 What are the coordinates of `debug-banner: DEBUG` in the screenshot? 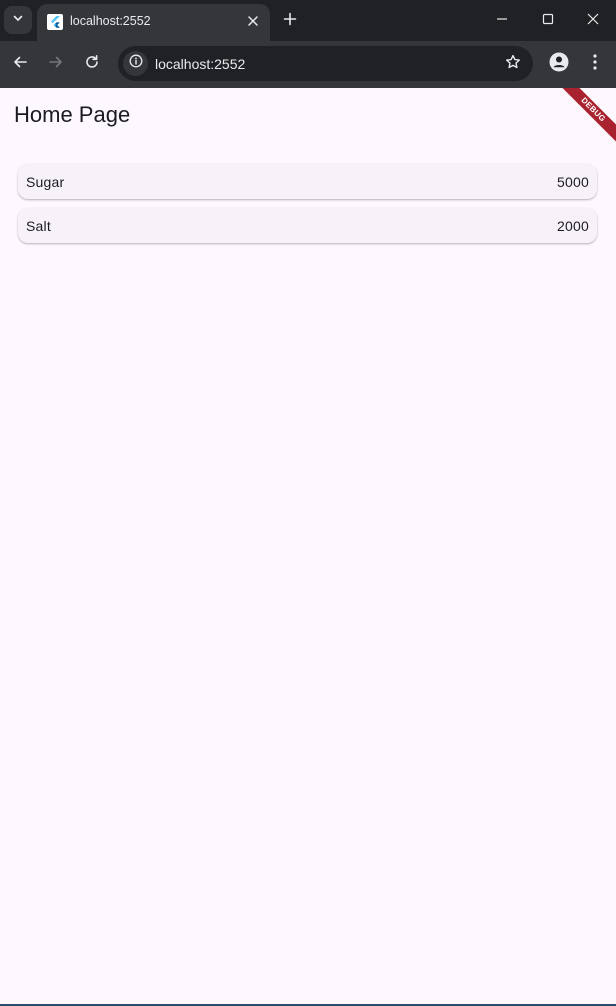 It's located at (586, 118).